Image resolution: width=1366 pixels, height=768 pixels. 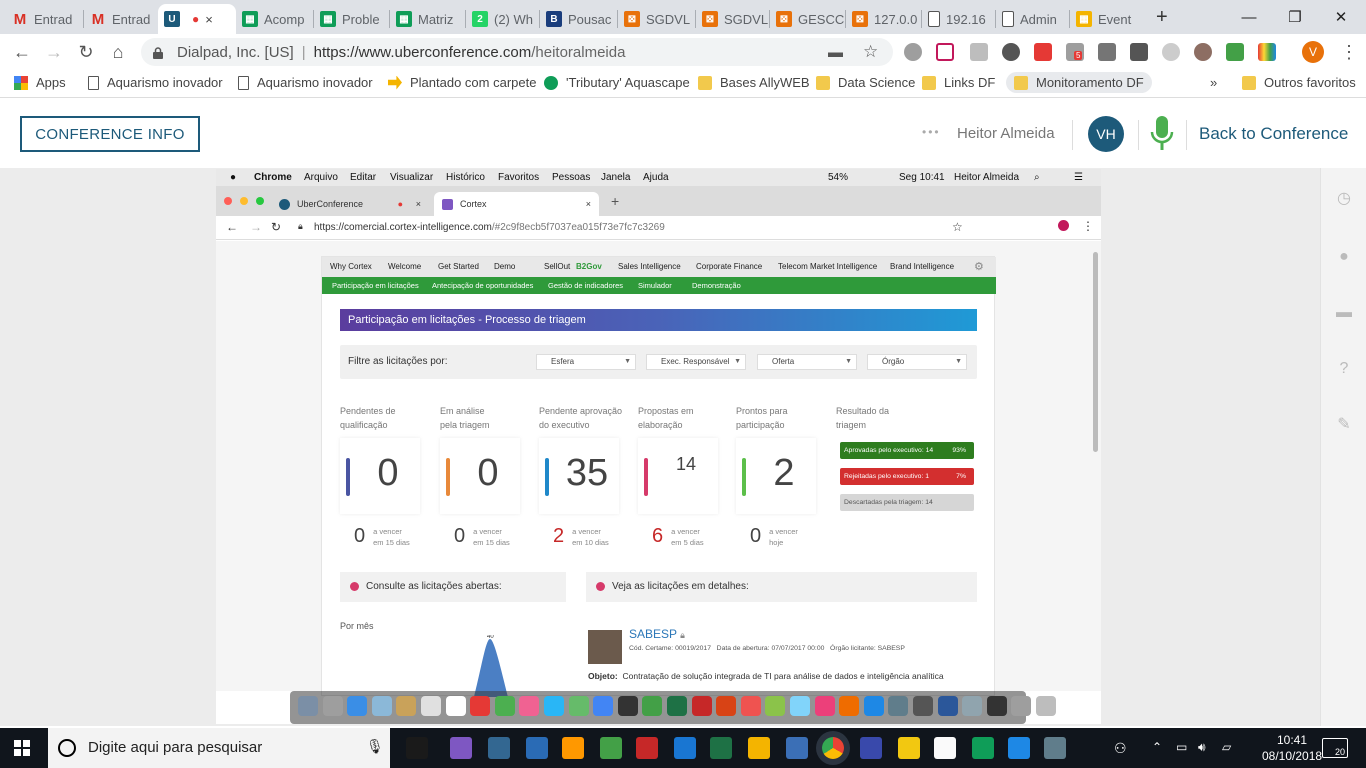 I want to click on battery-icon: ▭, so click(x=1181, y=747).